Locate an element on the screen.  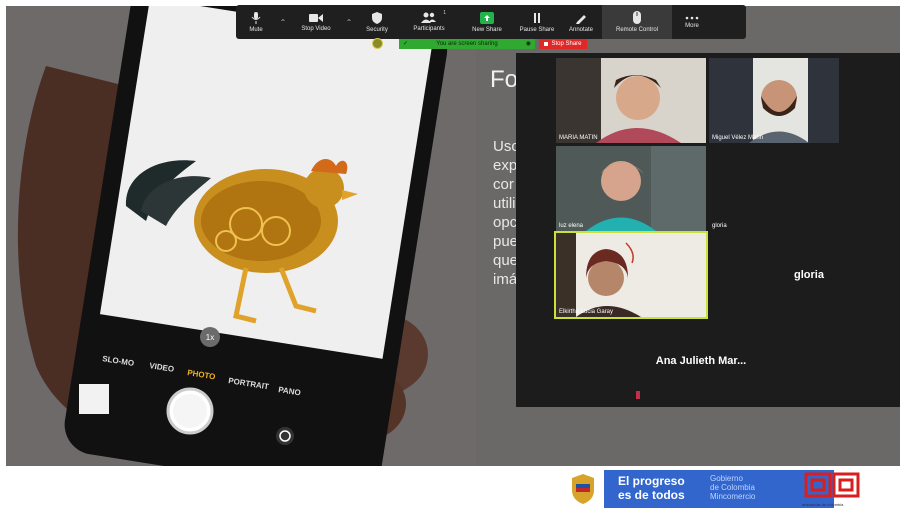
stop-square-icon is located at coordinates (546, 43).